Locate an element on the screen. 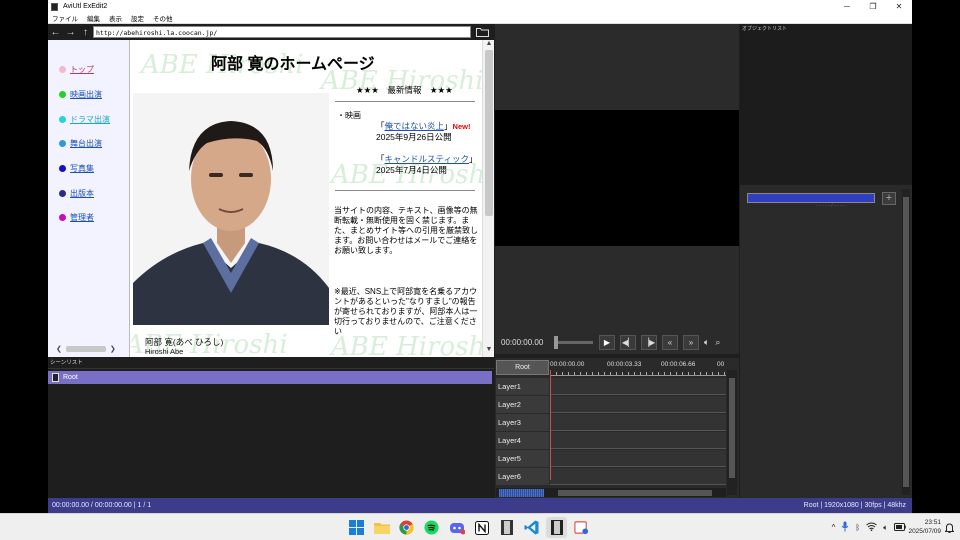  nav-link: 写真集 is located at coordinates (82, 168).